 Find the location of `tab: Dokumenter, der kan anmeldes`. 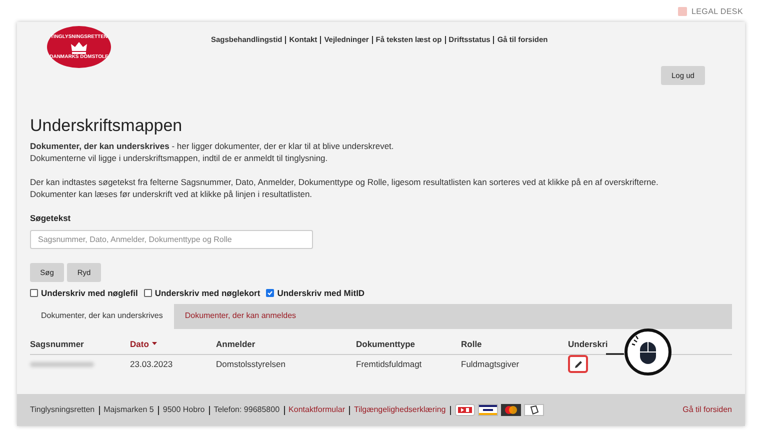

tab: Dokumenter, der kan anmeldes is located at coordinates (241, 316).